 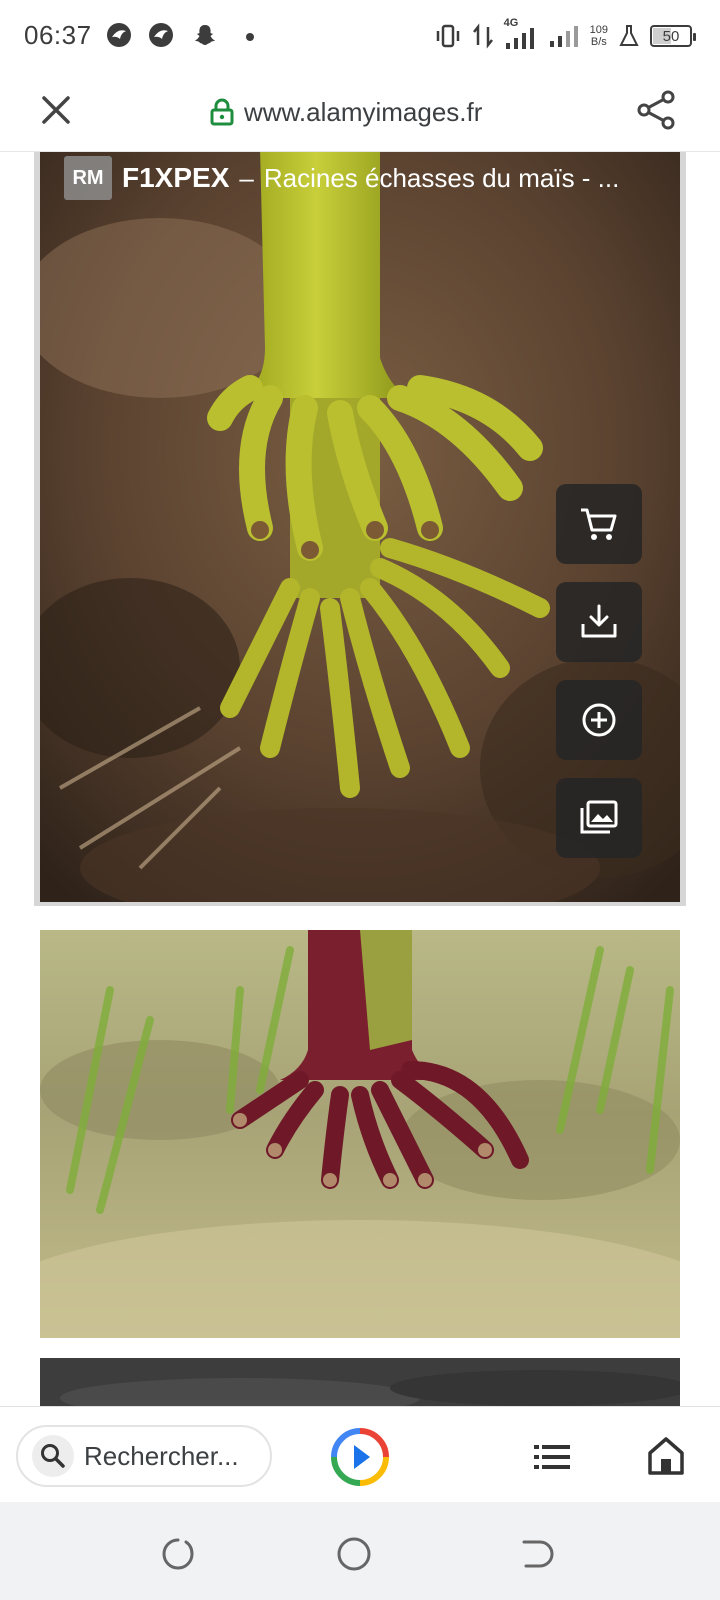 What do you see at coordinates (447, 36) in the screenshot?
I see `vibrate-icon` at bounding box center [447, 36].